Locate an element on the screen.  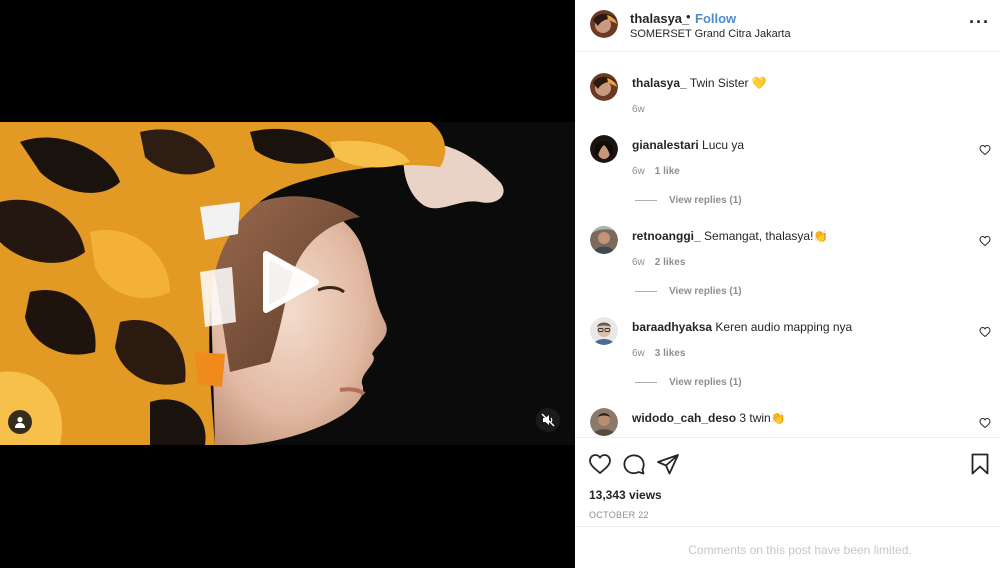
comment-text: Semangat, thalasya!👏 is located at coordinates (766, 236).